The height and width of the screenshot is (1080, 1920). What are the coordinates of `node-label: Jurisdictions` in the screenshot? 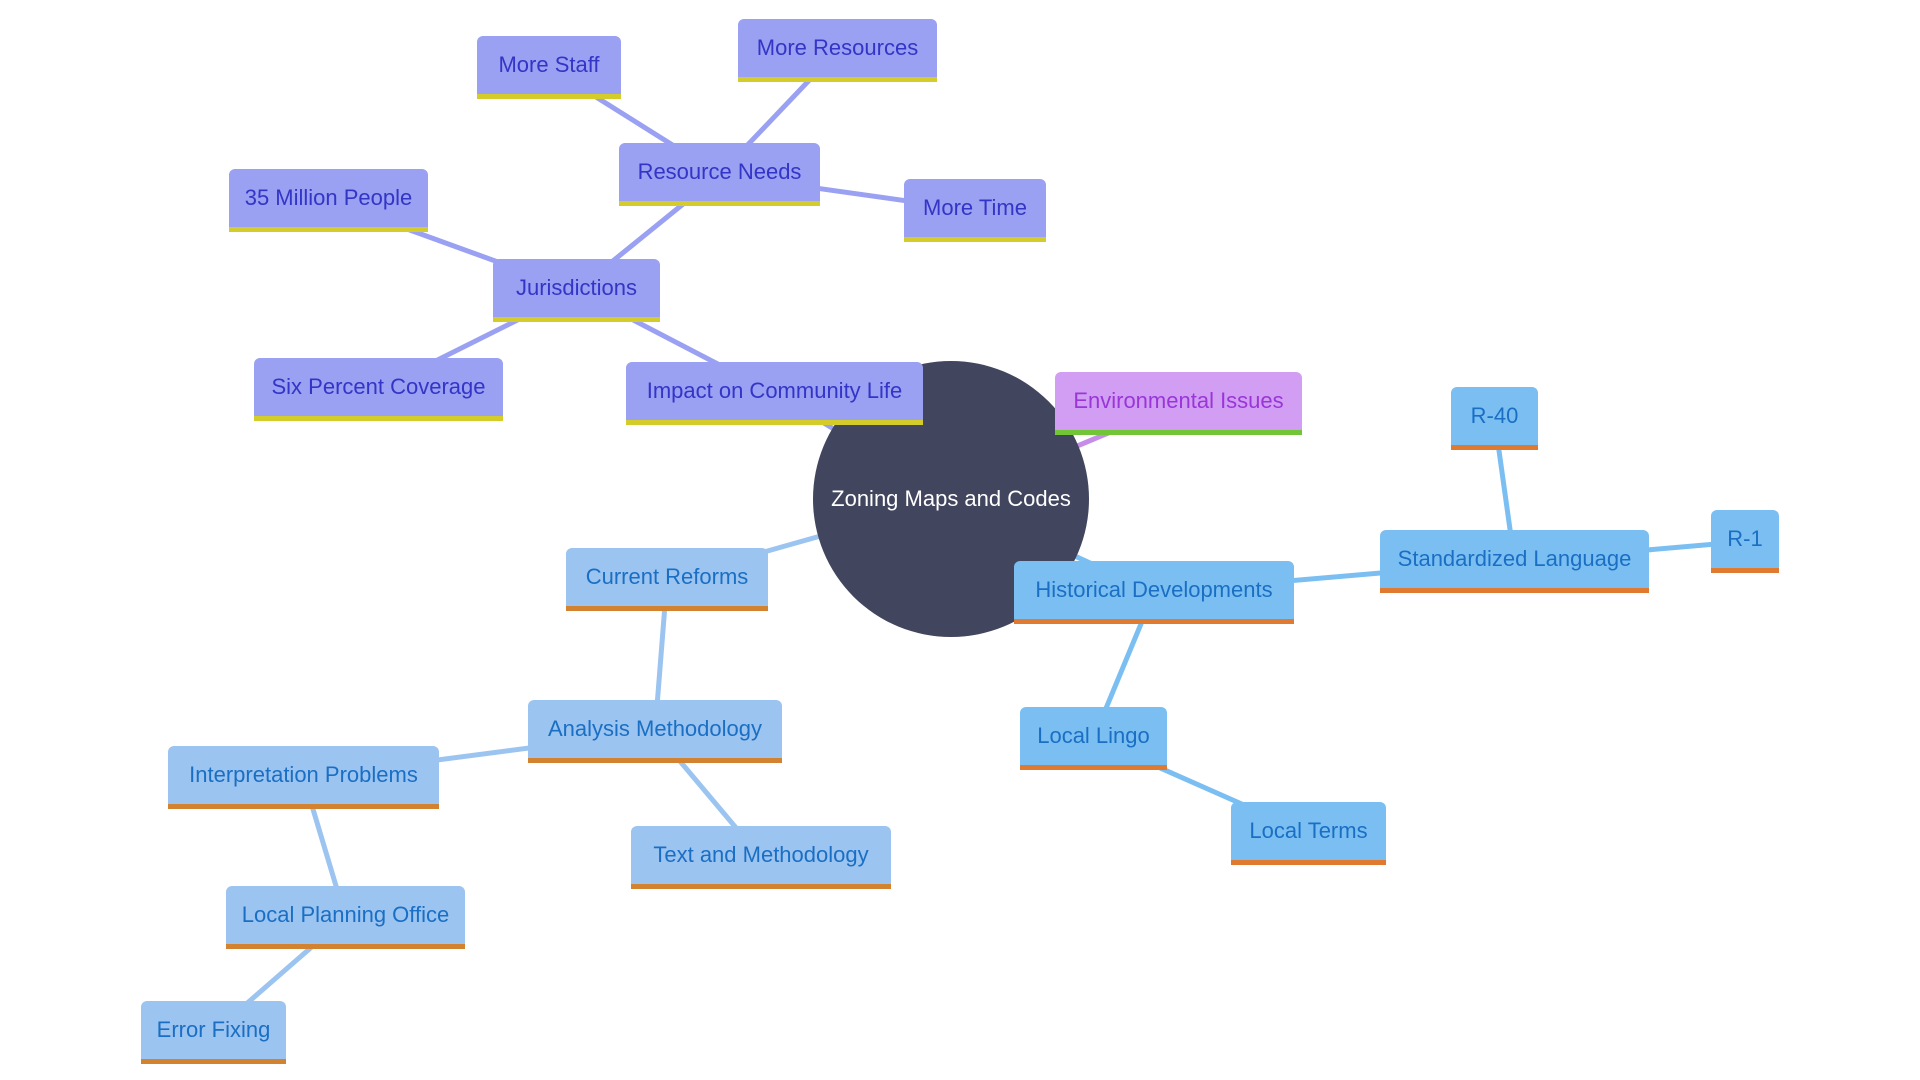 It's located at (576, 287).